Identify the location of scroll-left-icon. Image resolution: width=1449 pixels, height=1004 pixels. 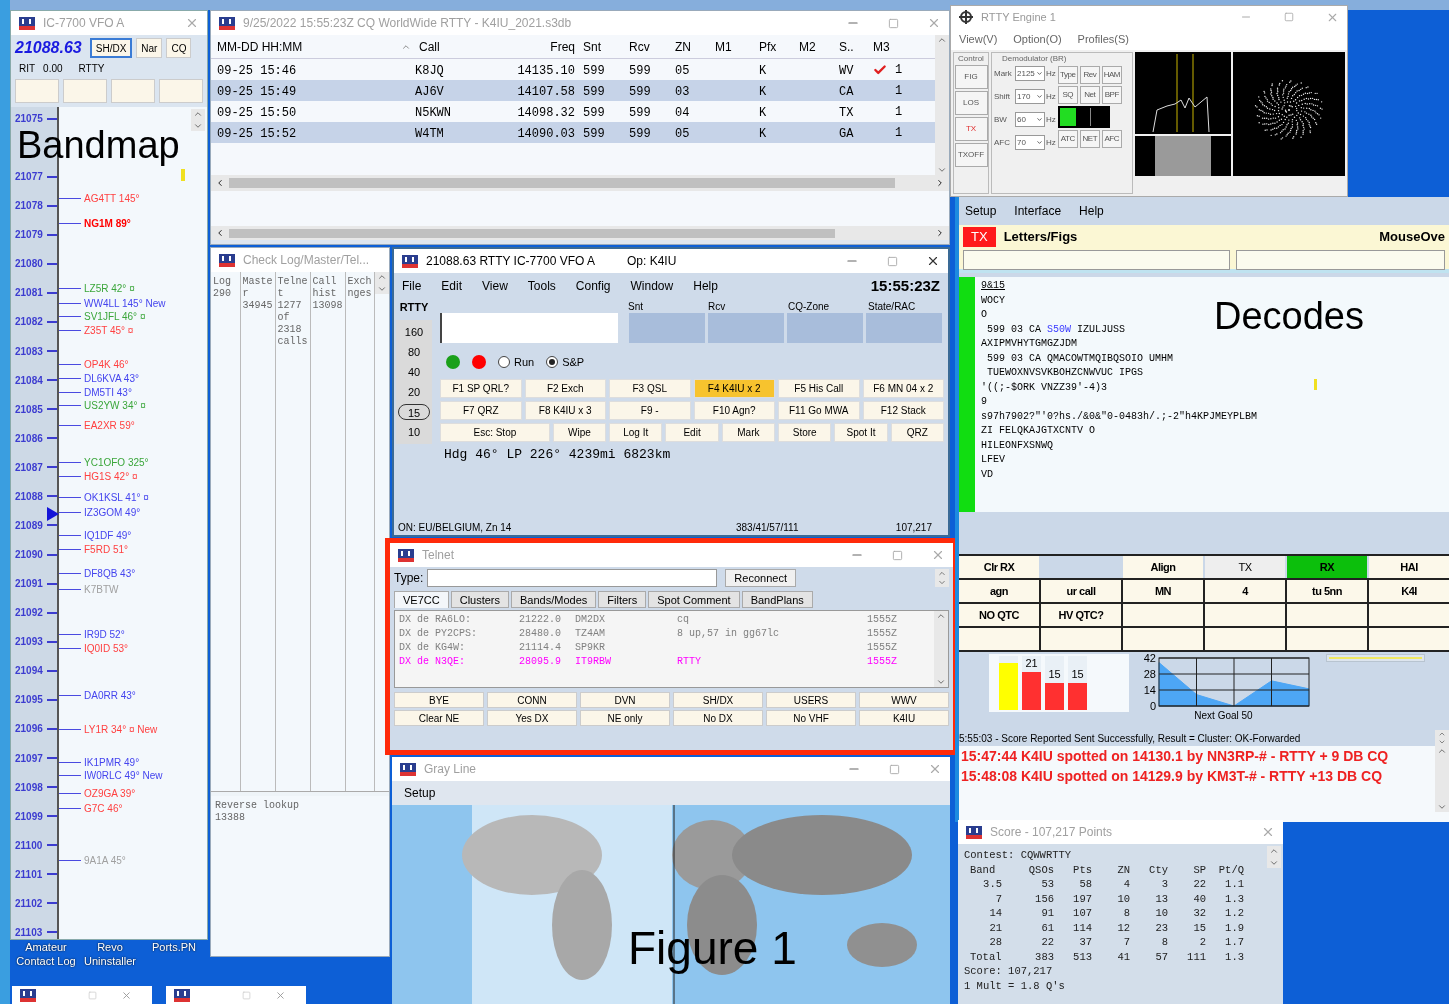
(220, 233).